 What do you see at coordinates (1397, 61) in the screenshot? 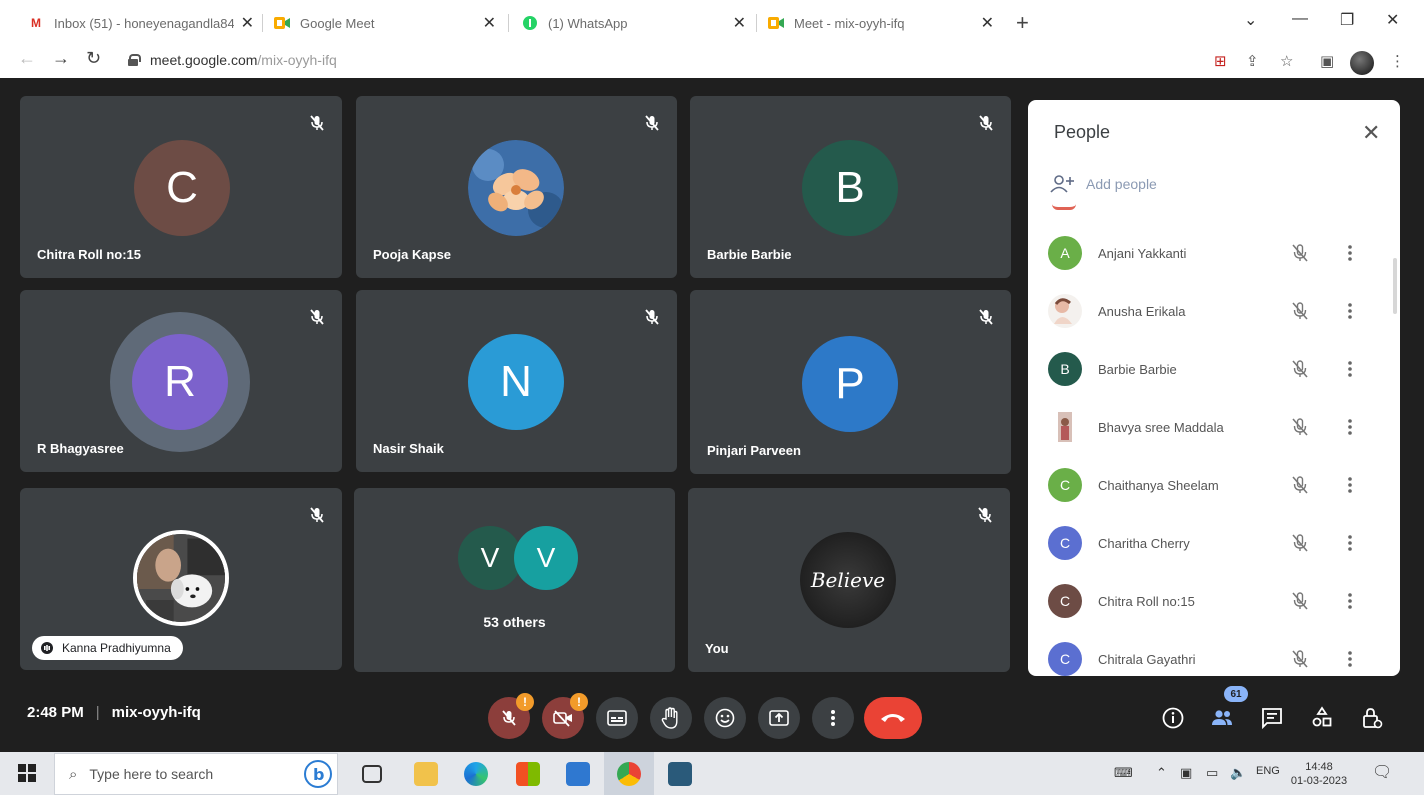
I see `browser-menu-icon: ⋮` at bounding box center [1397, 61].